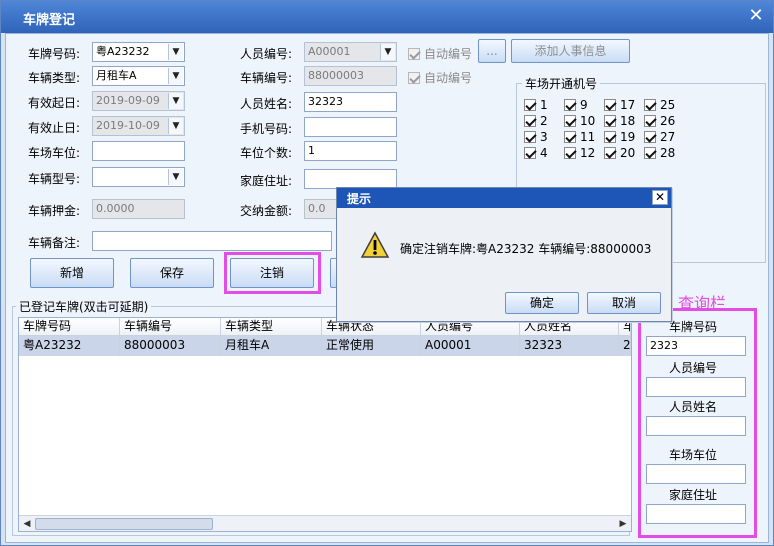  What do you see at coordinates (579, 153) in the screenshot?
I see `parking-checkbox-12: 12` at bounding box center [579, 153].